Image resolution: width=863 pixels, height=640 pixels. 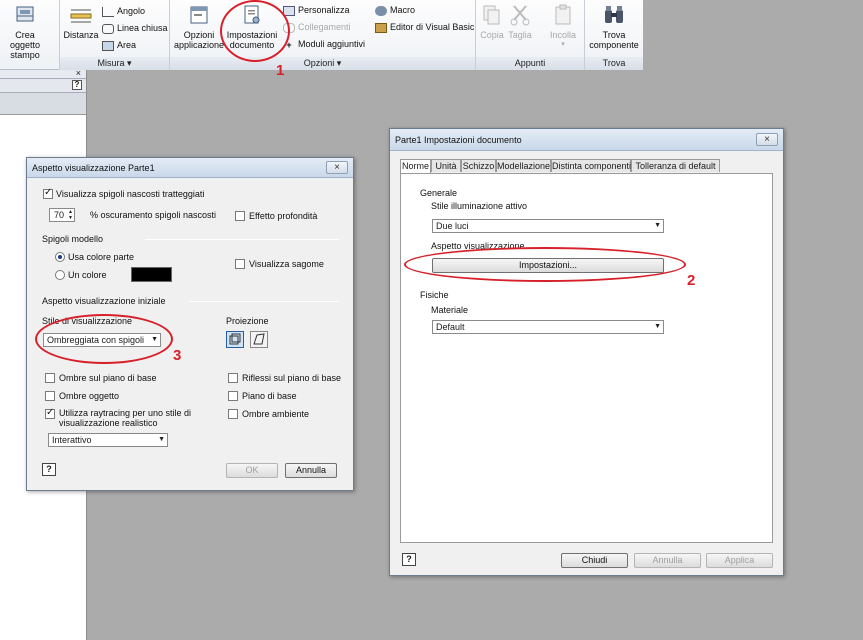 What do you see at coordinates (81, 23) in the screenshot?
I see `distanza-button: Distanza` at bounding box center [81, 23].